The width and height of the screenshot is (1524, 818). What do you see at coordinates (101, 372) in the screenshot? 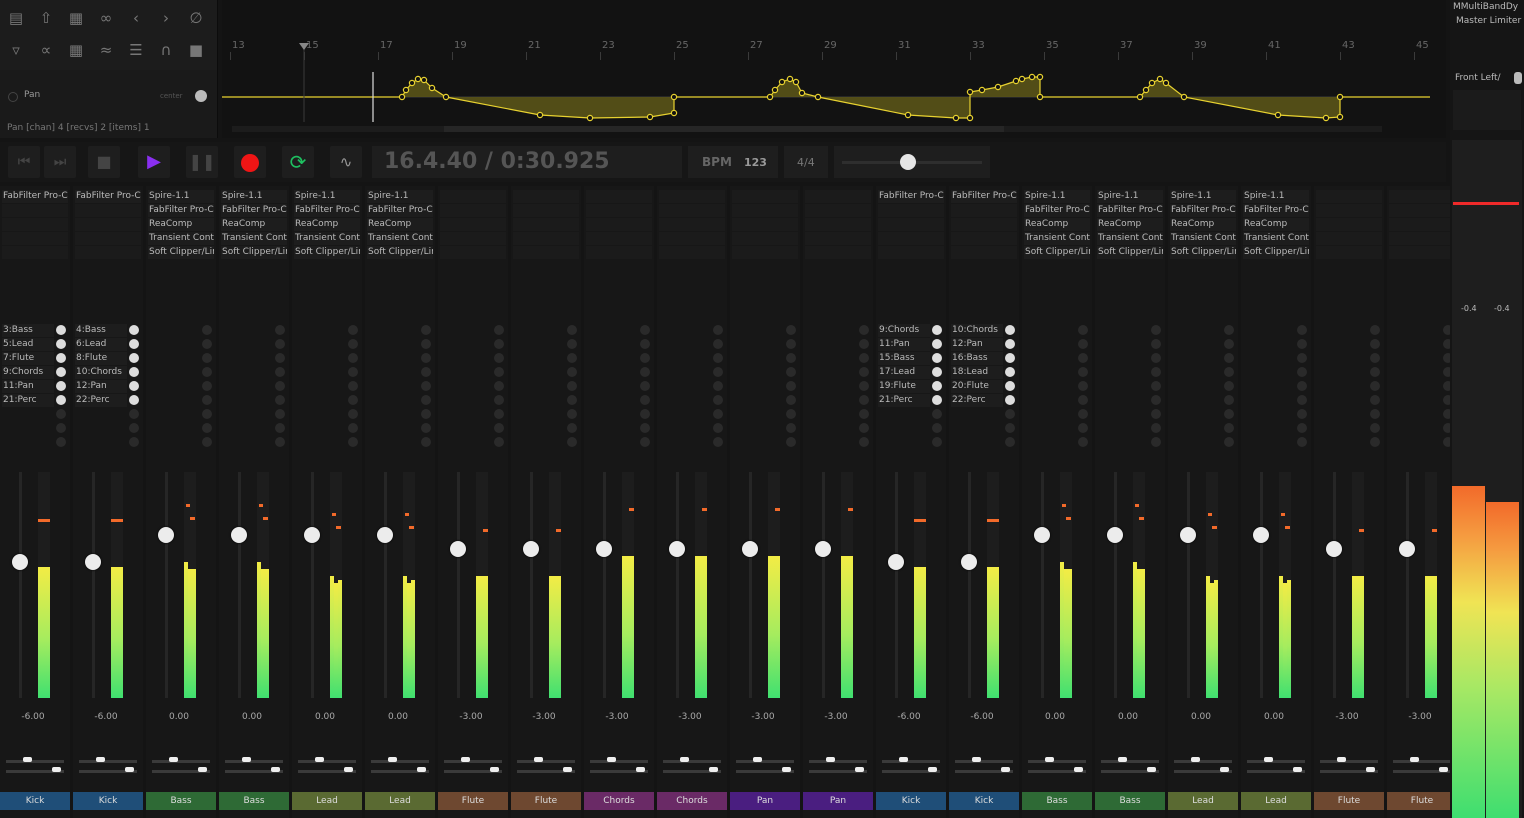
I see `send-slot: 10:Chords` at bounding box center [101, 372].